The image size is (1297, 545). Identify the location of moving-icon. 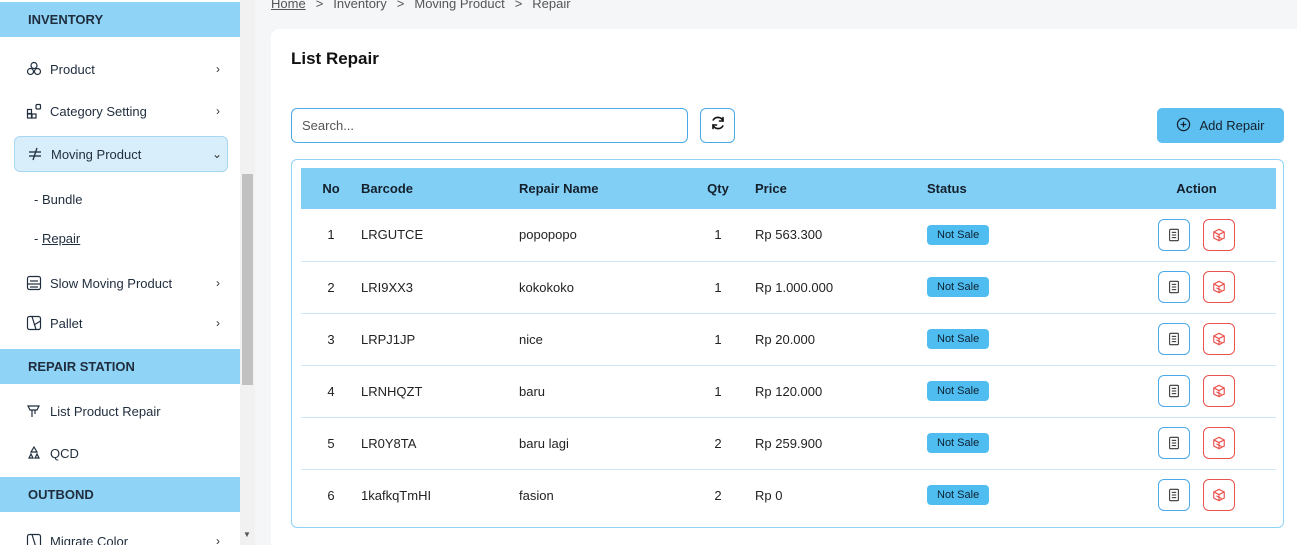
(35, 154).